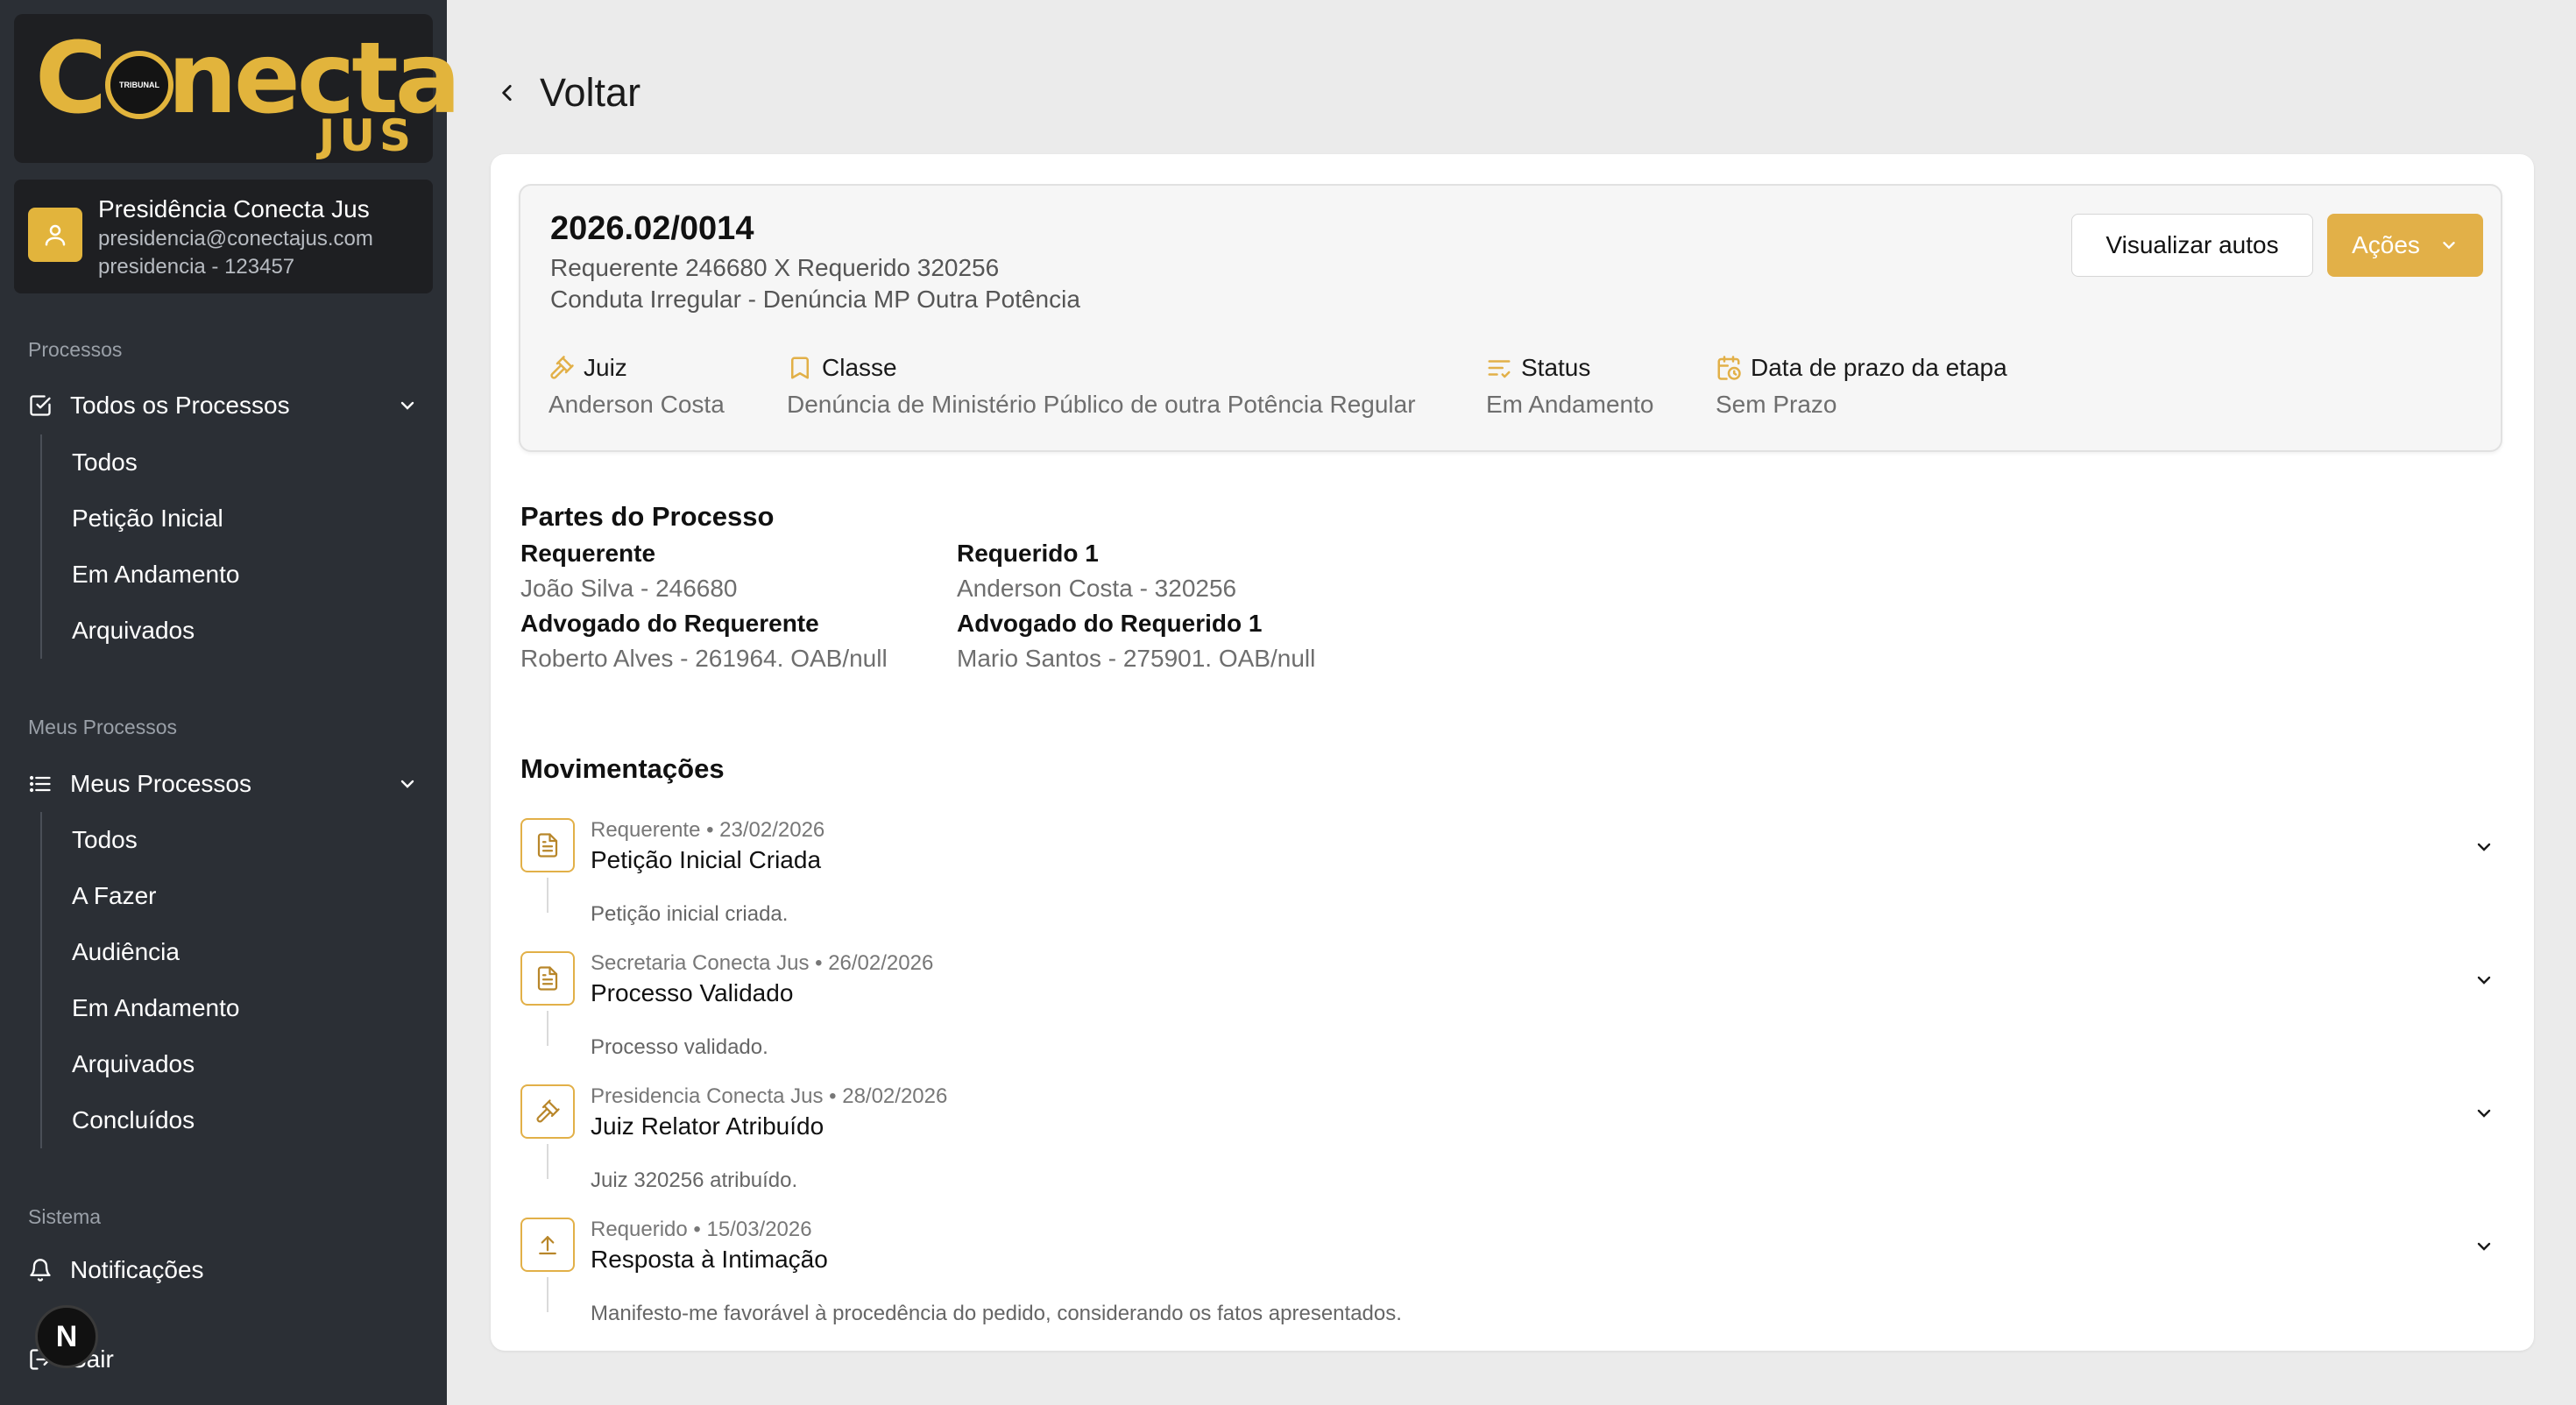 The height and width of the screenshot is (1405, 2576). Describe the element at coordinates (762, 963) in the screenshot. I see `movement-meta: Secretaria Conecta Jus • 26/02/2026` at that location.